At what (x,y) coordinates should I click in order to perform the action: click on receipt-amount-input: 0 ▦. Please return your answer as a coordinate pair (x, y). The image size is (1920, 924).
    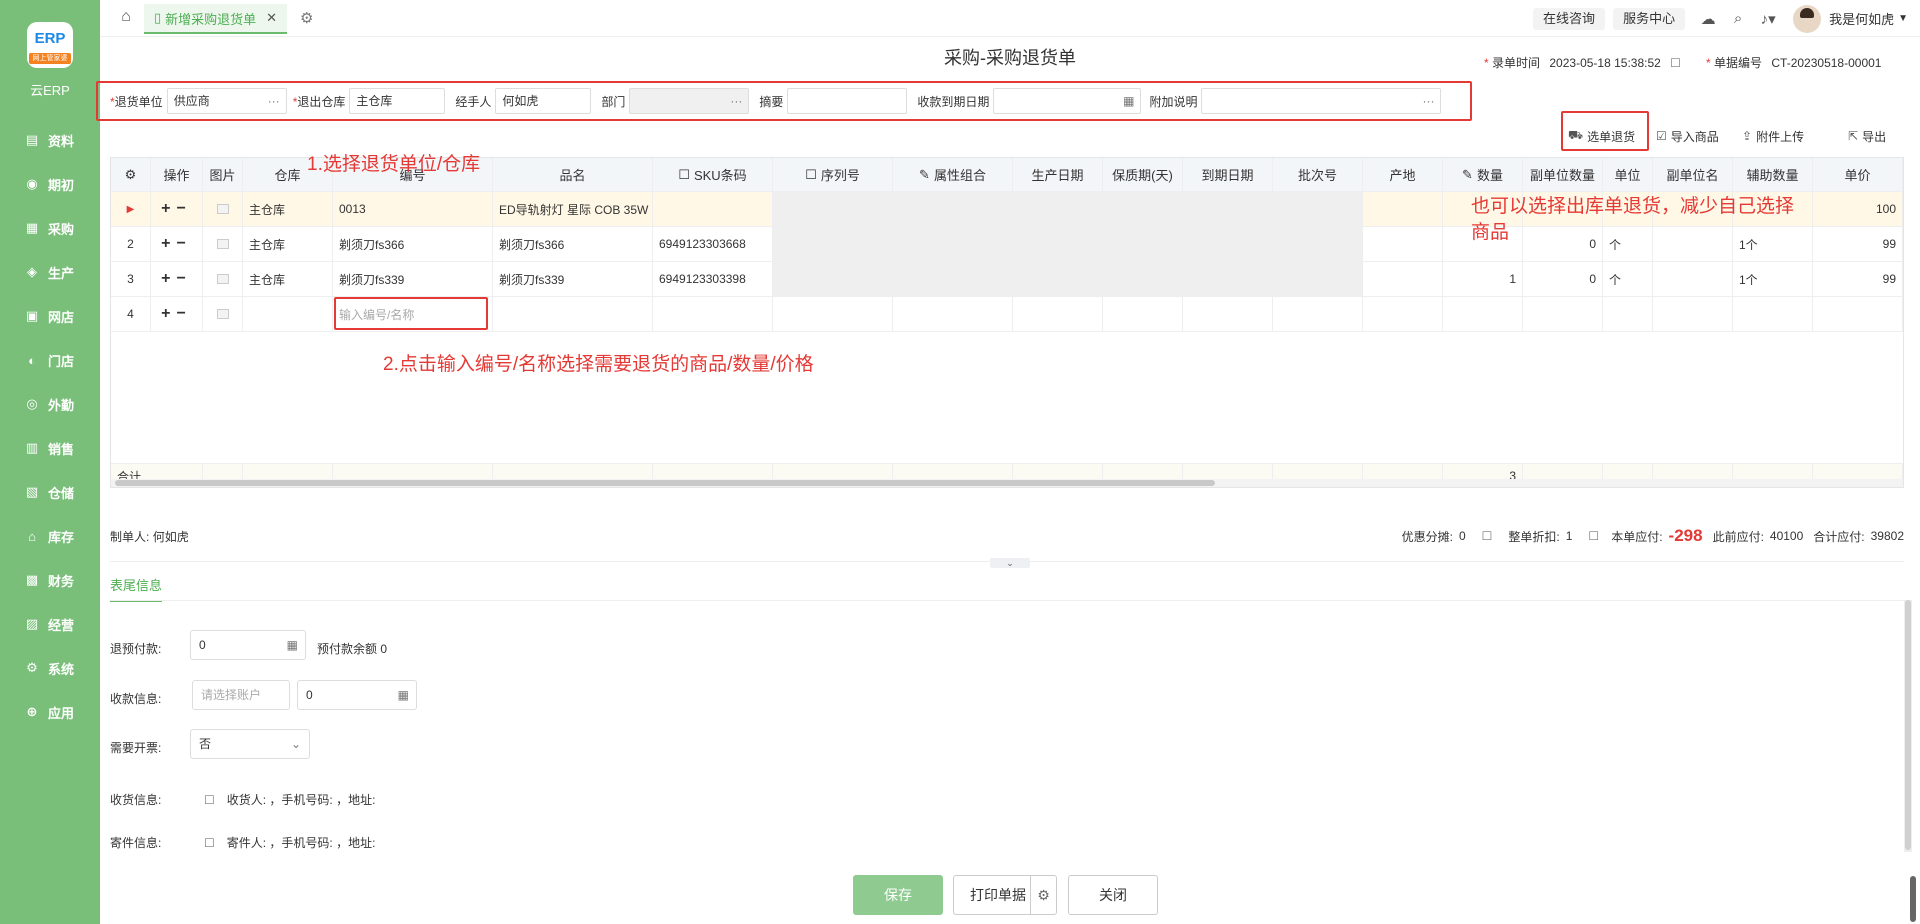
    Looking at the image, I should click on (357, 695).